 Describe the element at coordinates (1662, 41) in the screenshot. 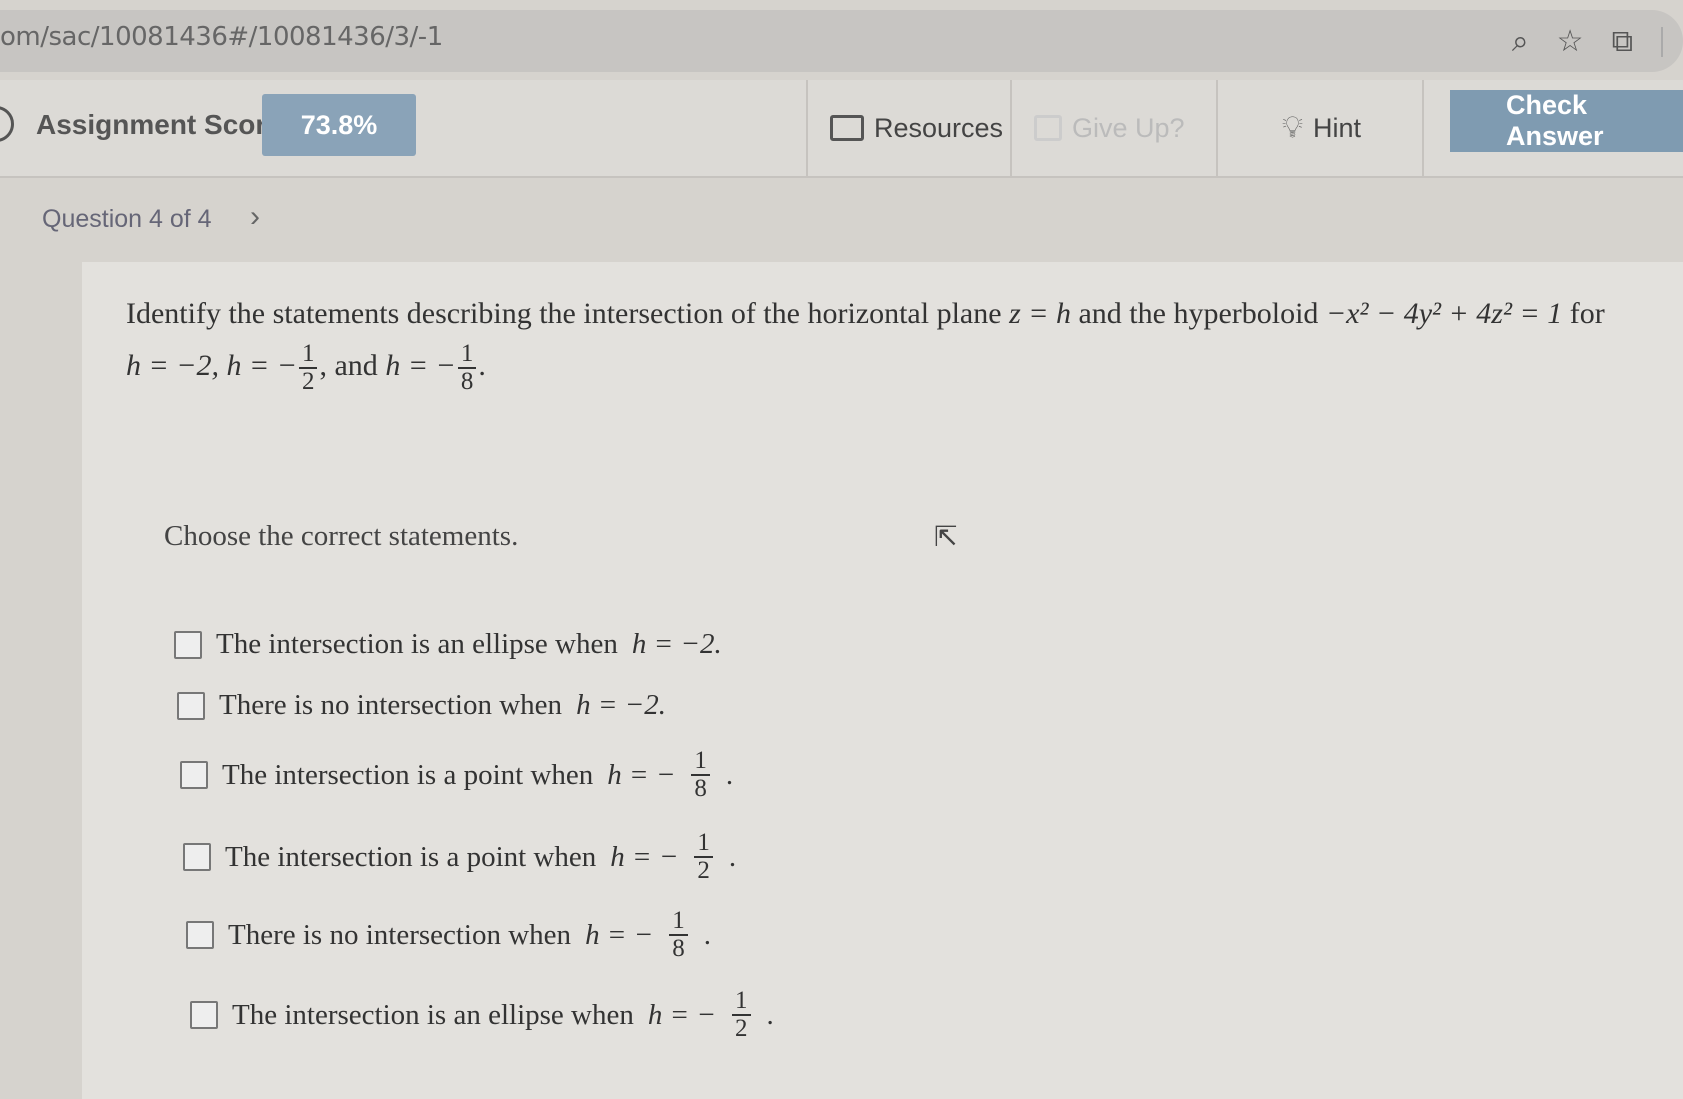

I see `toolbar-separator` at that location.